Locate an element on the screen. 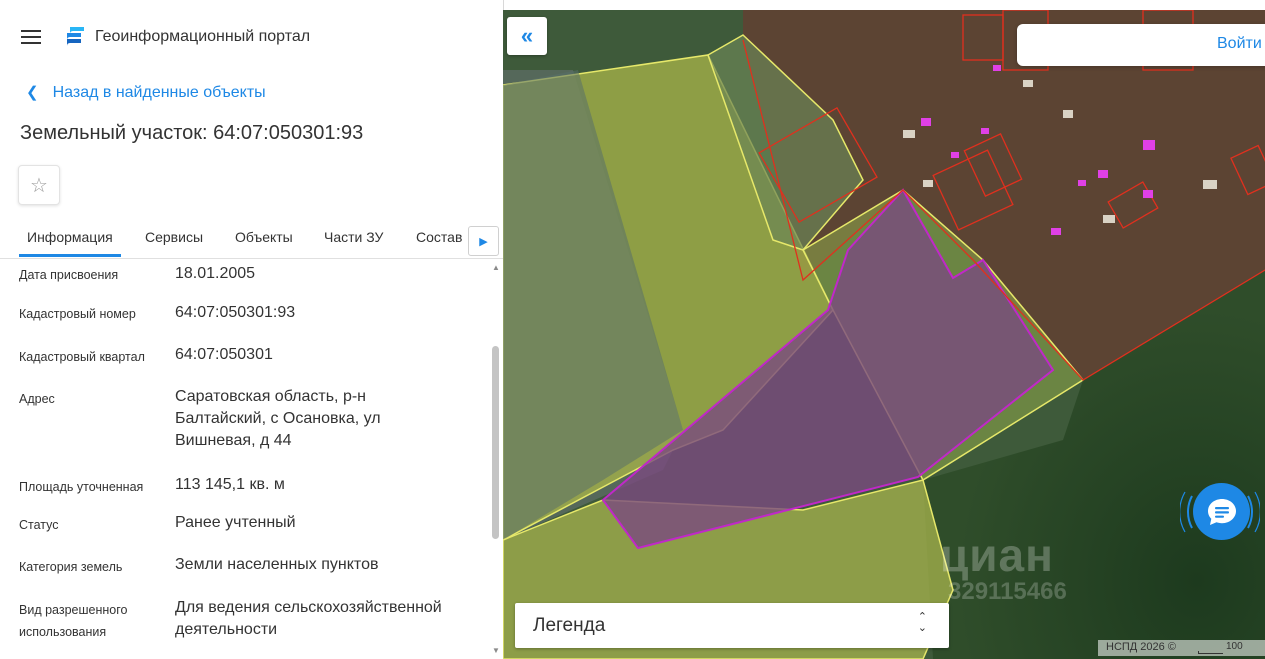  info-scrollbar: ▲ ▼ is located at coordinates (496, 458).